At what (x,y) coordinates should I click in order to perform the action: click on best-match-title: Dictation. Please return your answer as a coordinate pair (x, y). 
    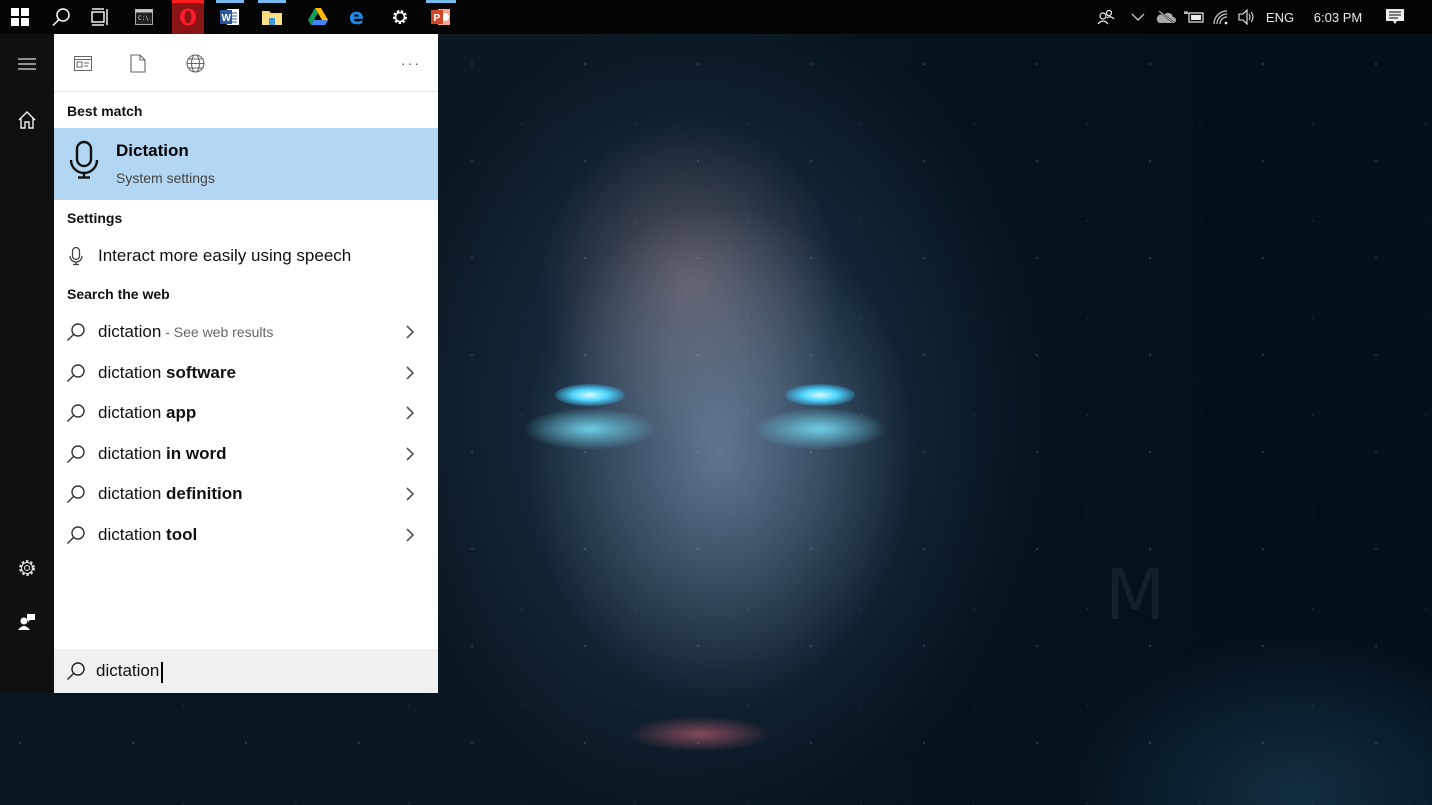
    Looking at the image, I should click on (152, 150).